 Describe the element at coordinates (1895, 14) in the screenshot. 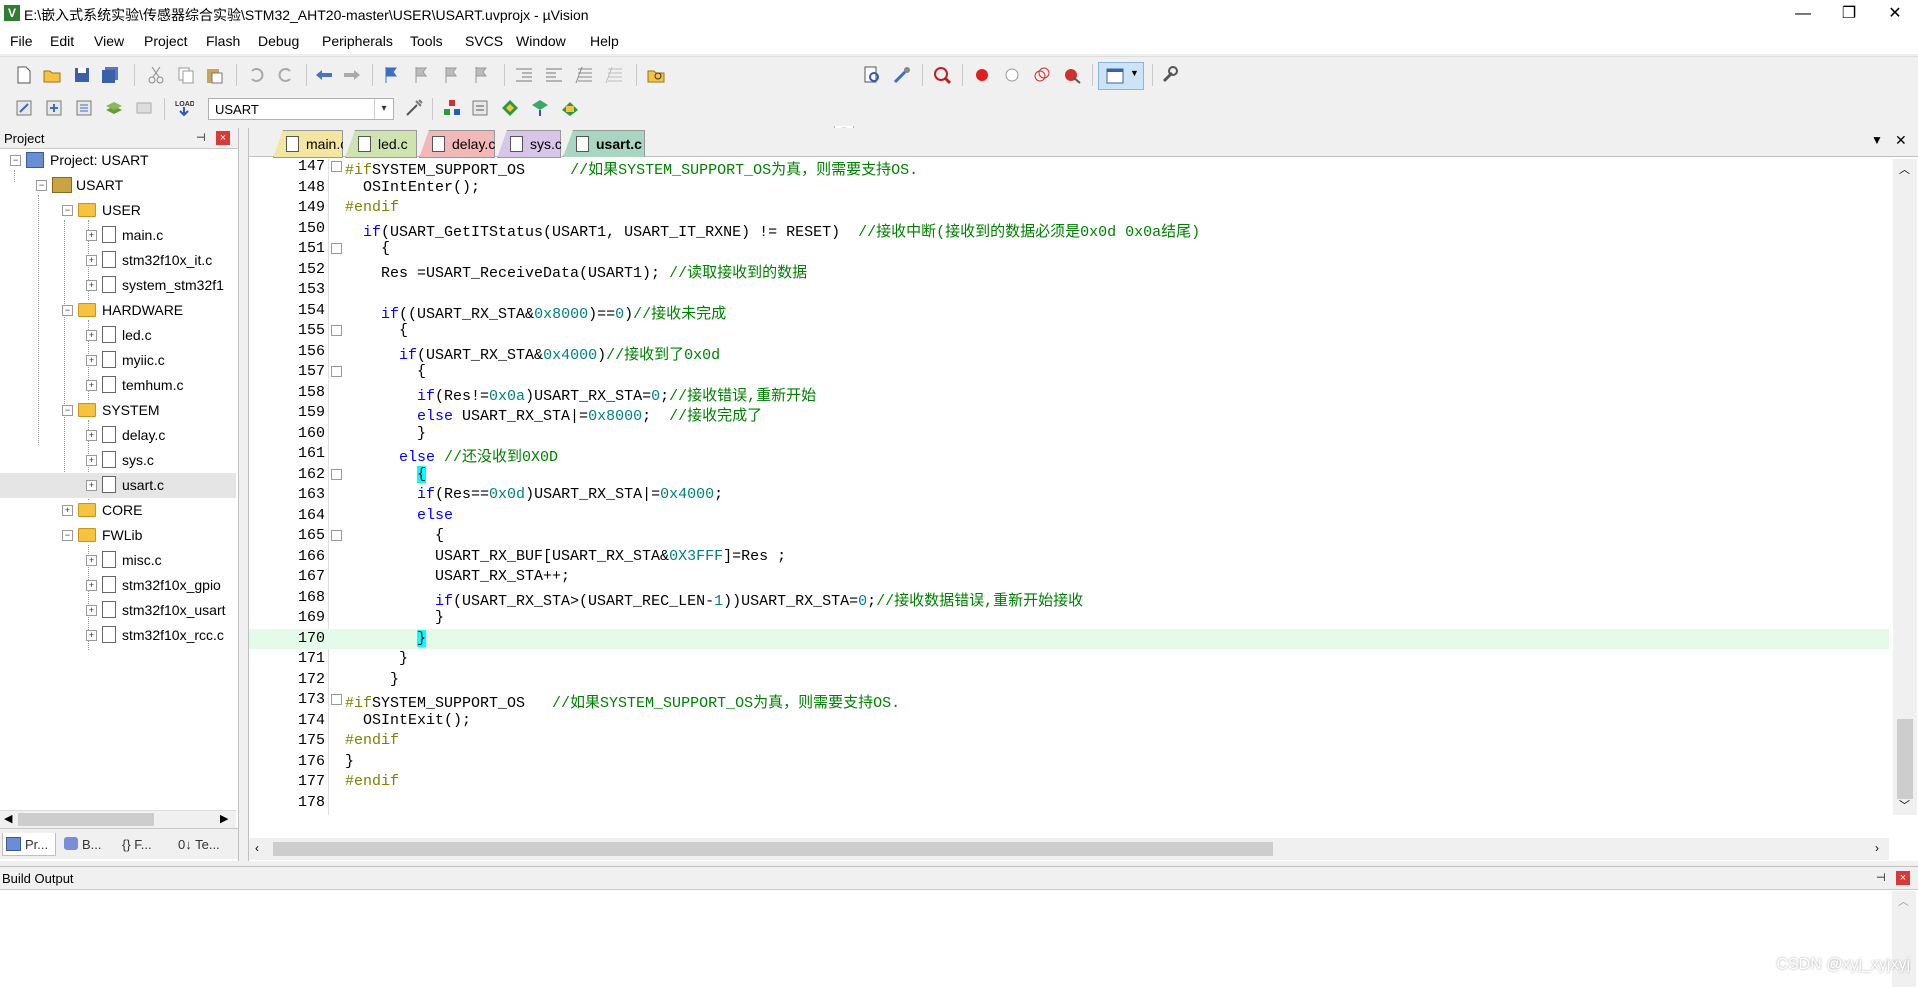

I see `close-window-button: ✕` at that location.